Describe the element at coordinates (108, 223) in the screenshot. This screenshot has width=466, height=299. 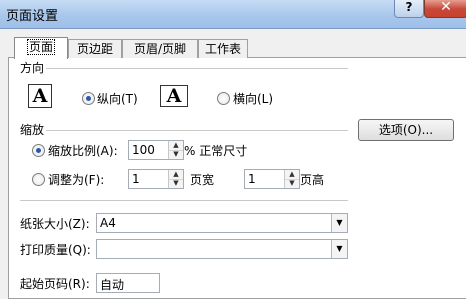
I see `paper-size-value: A4` at that location.